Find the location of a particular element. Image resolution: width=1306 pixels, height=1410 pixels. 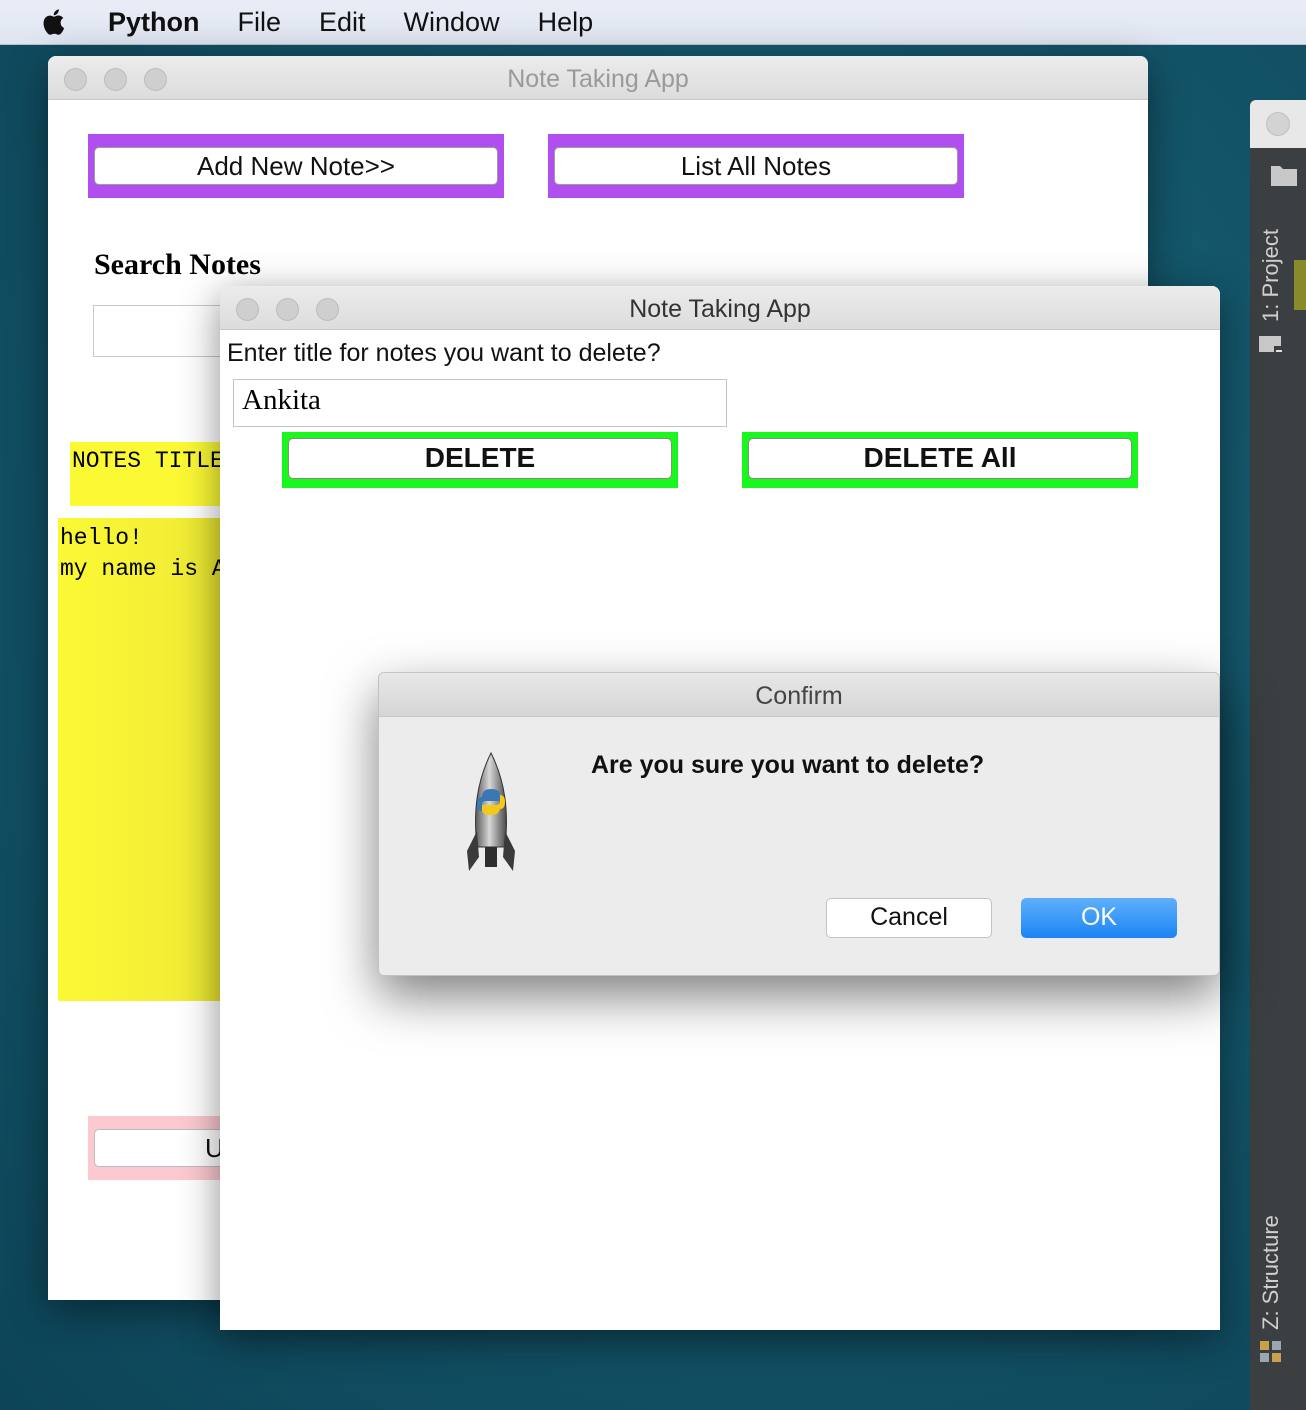

structure-icon is located at coordinates (1270, 1351).